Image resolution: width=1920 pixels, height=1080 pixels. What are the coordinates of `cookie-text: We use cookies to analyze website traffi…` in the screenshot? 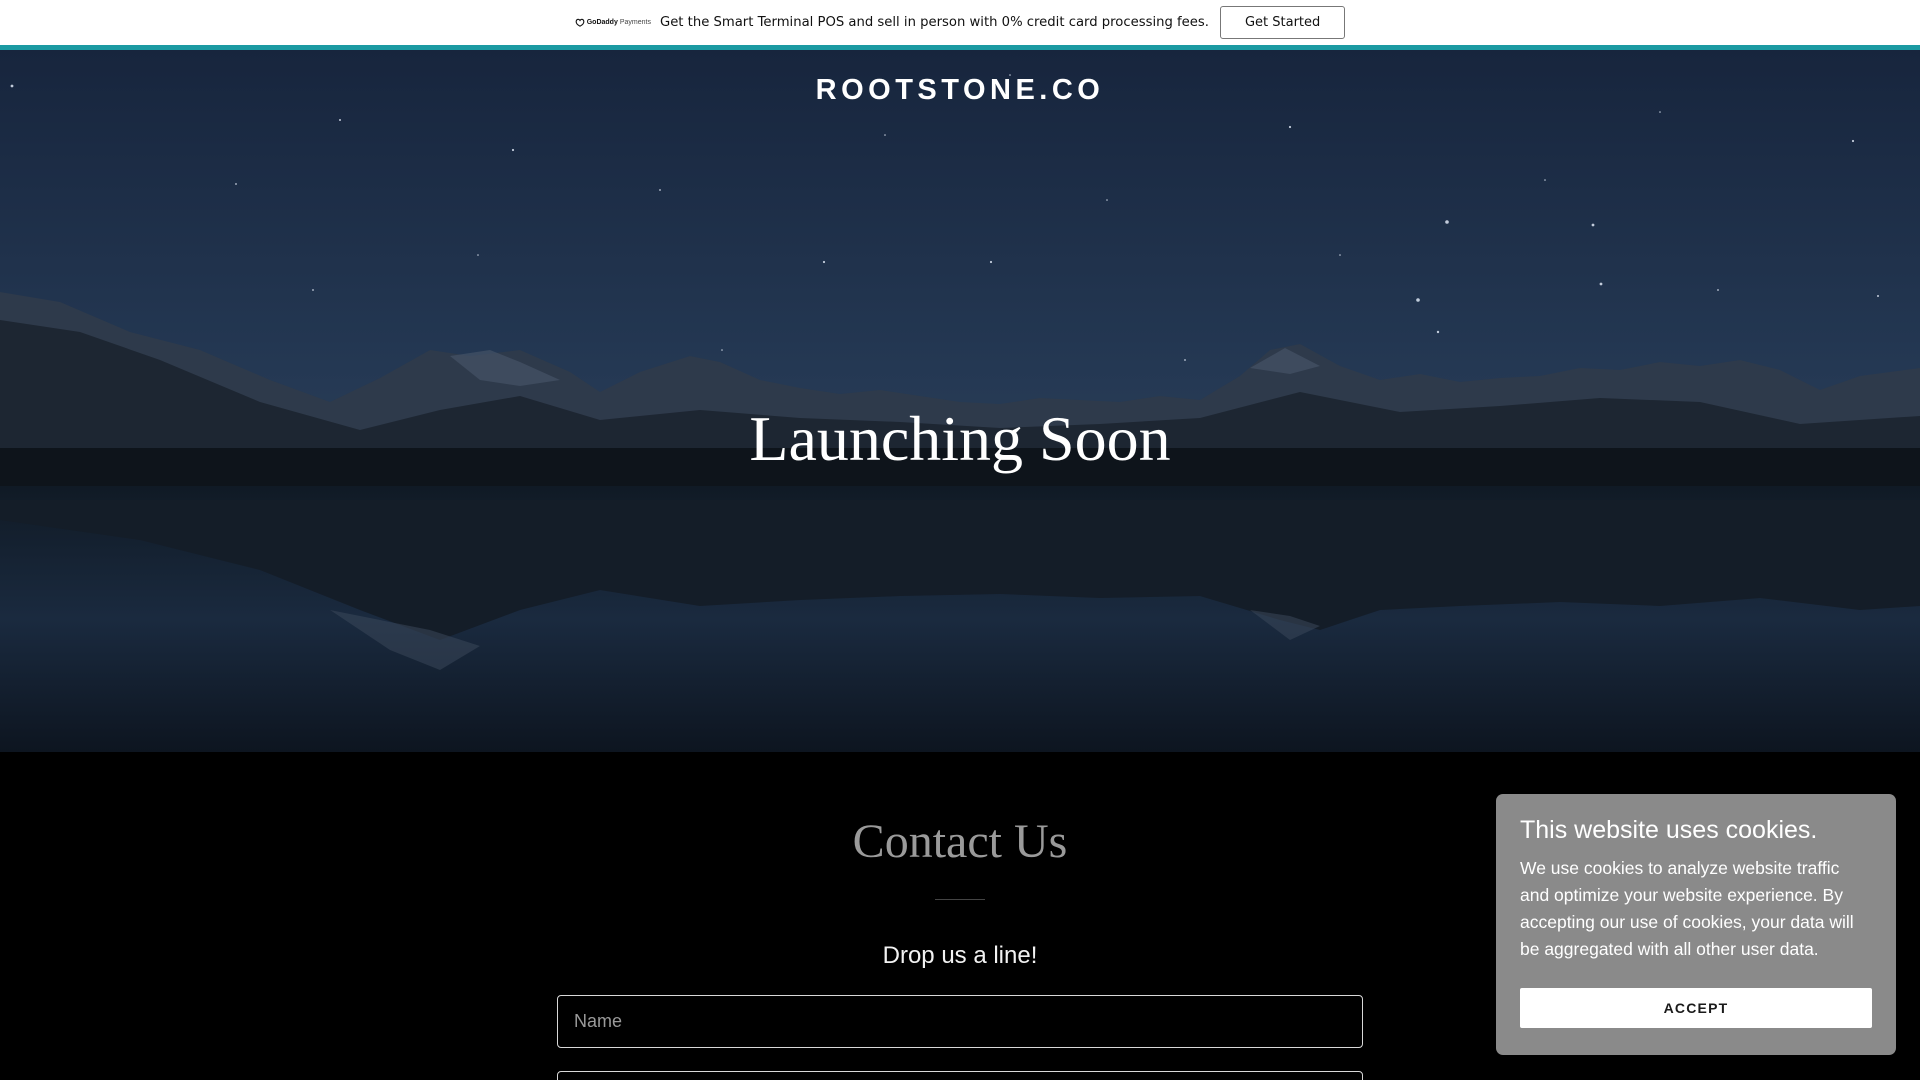 It's located at (1687, 908).